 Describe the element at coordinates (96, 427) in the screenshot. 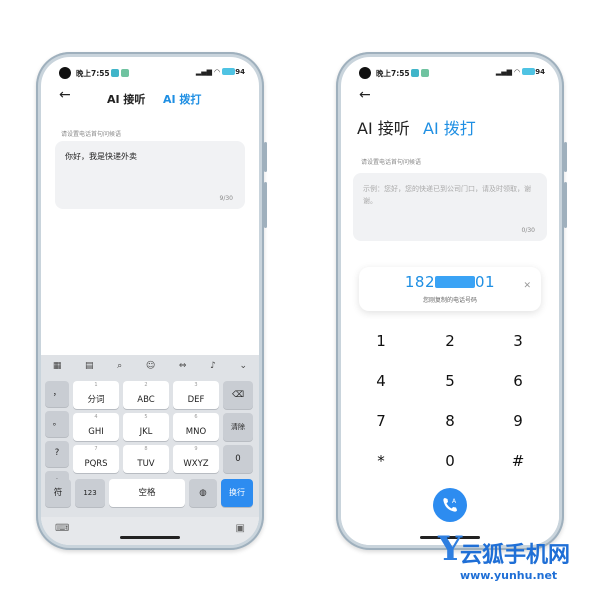

I see `key-4: 4 GHI` at that location.